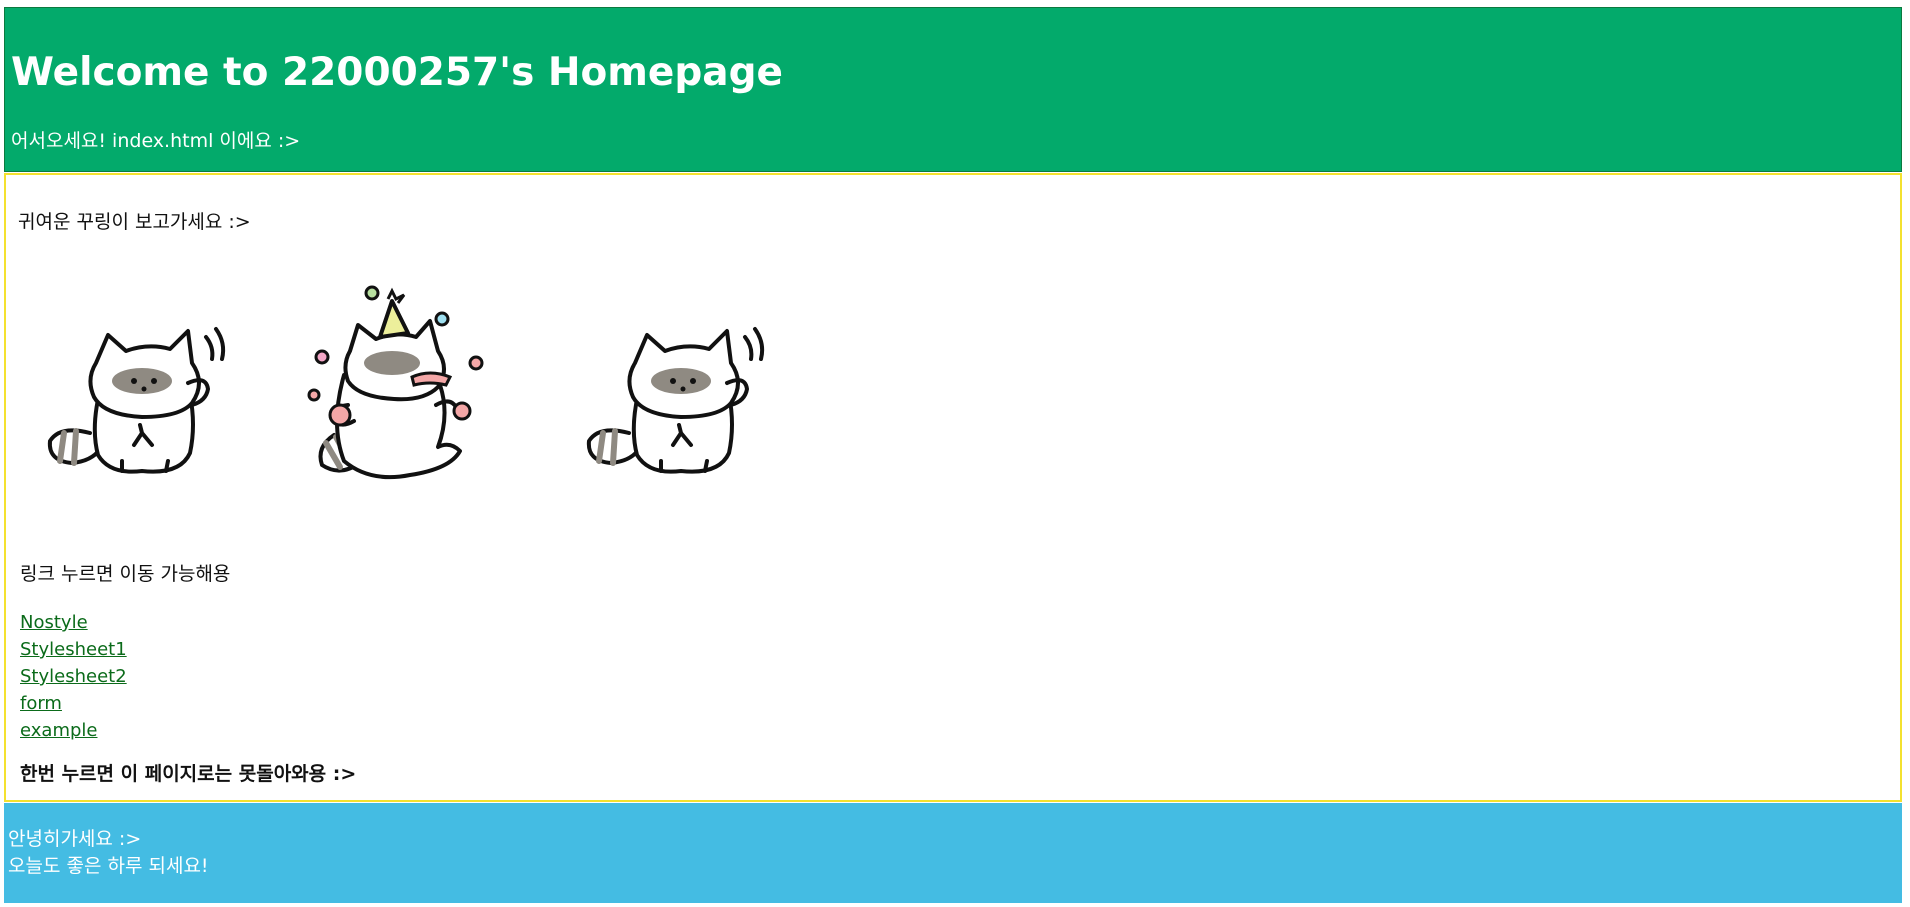 This screenshot has width=1910, height=907. What do you see at coordinates (108, 866) in the screenshot?
I see `footer-greeting: 오늘도 좋은 하루 되세요!` at bounding box center [108, 866].